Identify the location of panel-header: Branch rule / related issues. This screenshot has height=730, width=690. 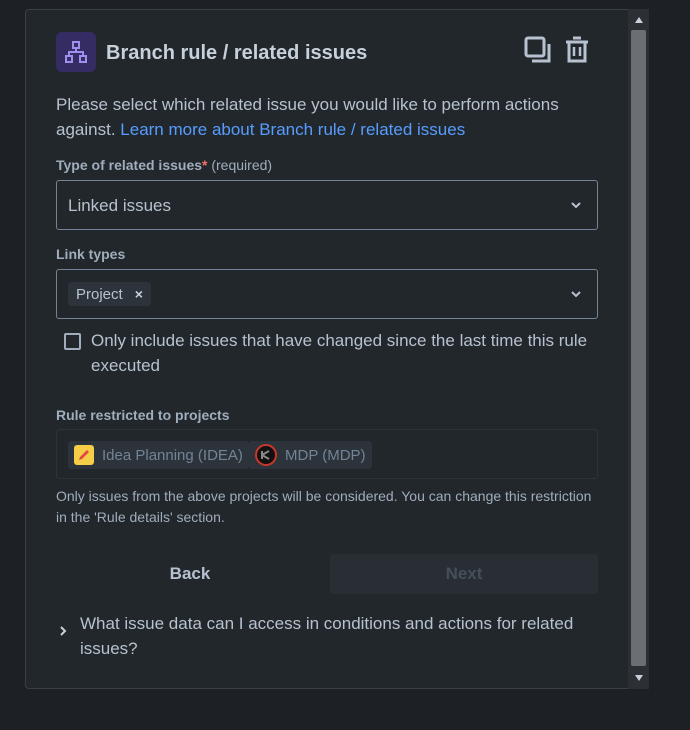
(327, 54).